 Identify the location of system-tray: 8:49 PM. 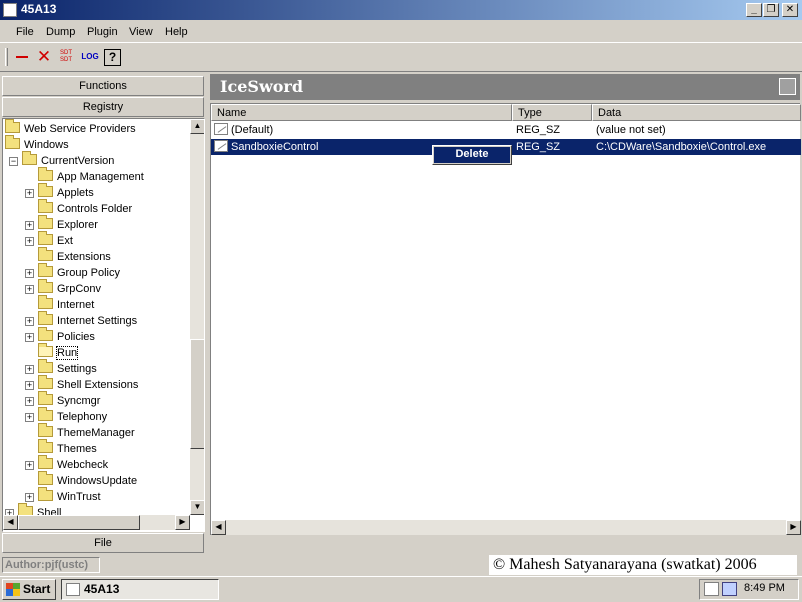
(749, 589).